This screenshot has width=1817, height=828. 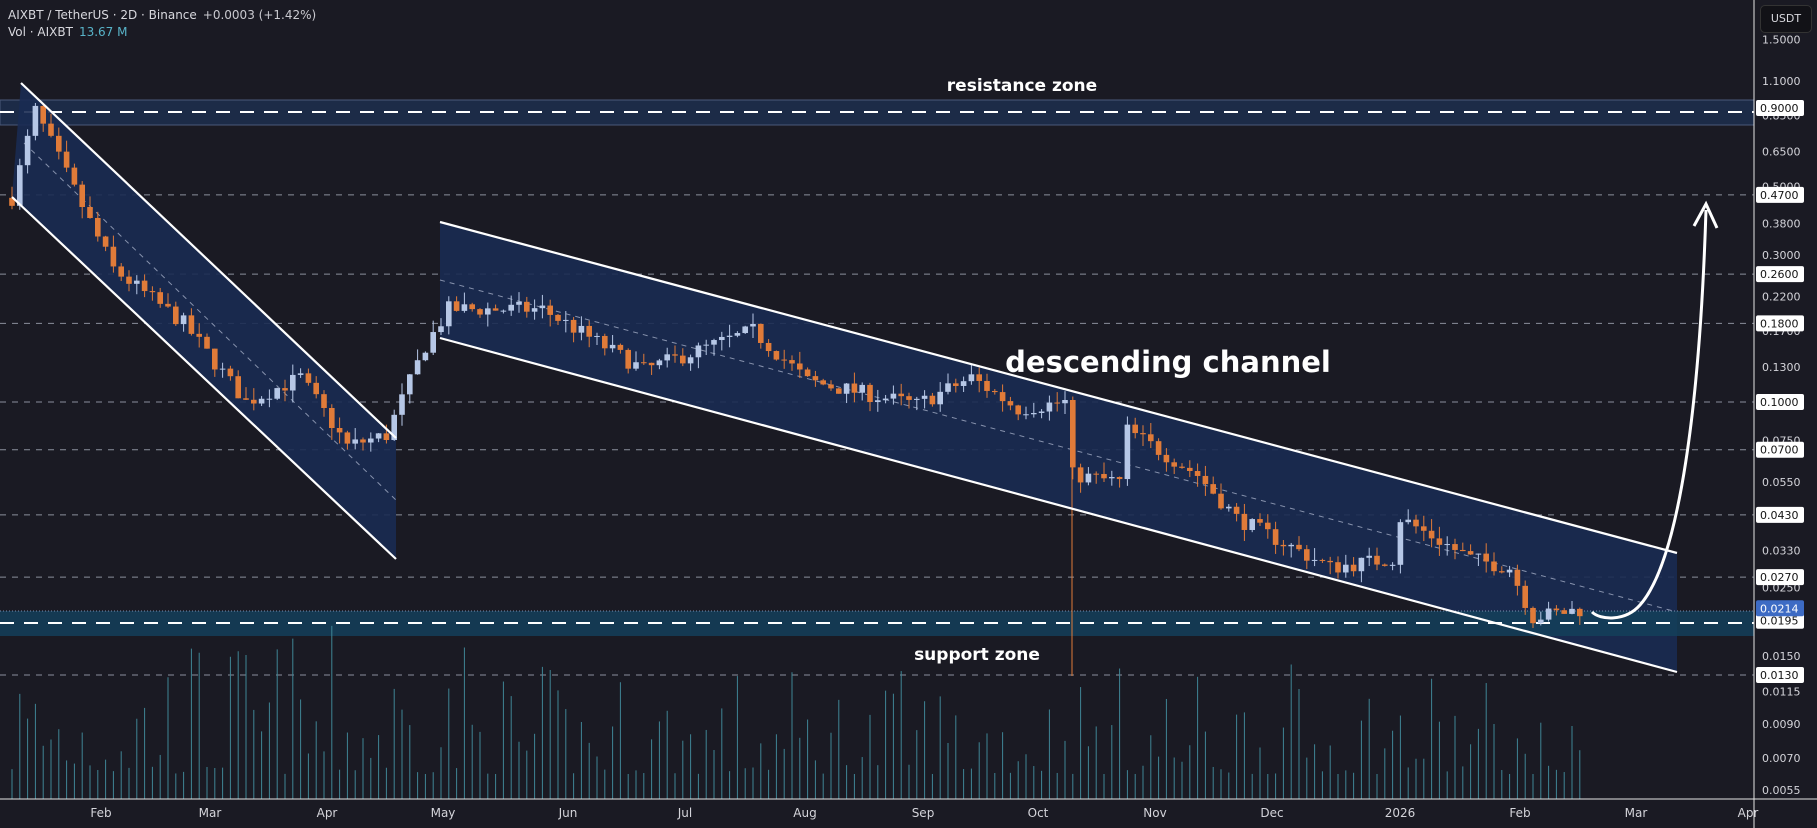 I want to click on time-tick-label: Oct, so click(x=1038, y=813).